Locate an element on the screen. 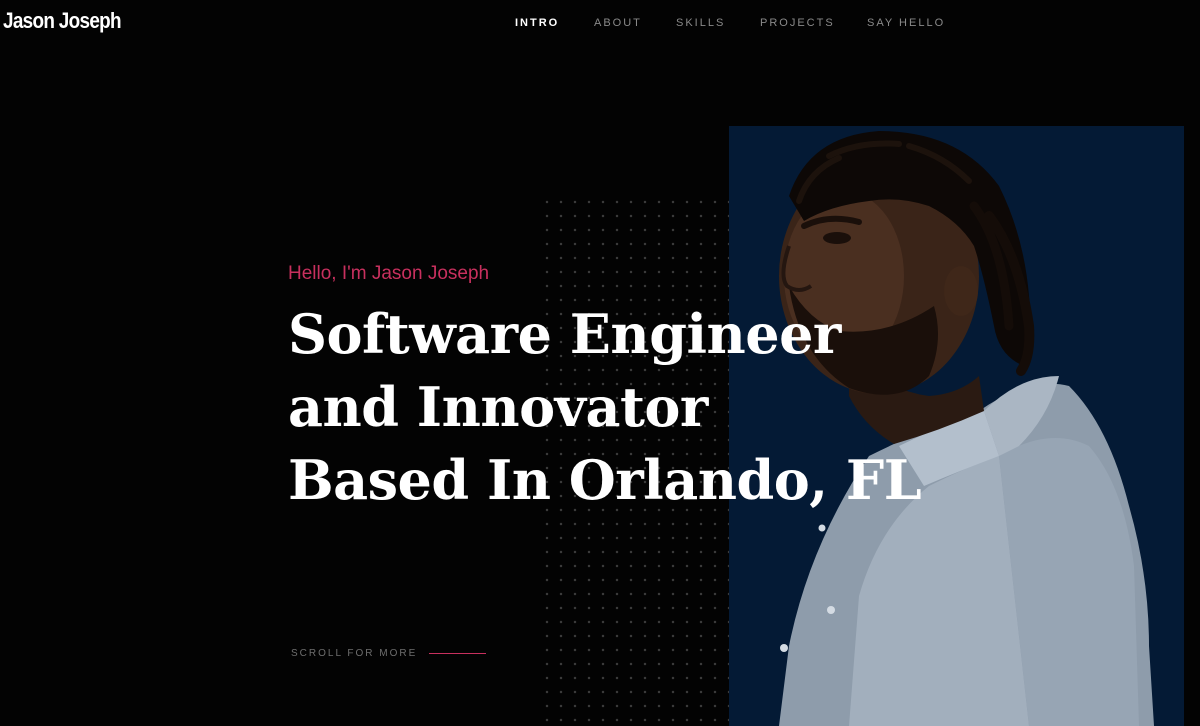  headline-line-2: and Innovator is located at coordinates (498, 407).